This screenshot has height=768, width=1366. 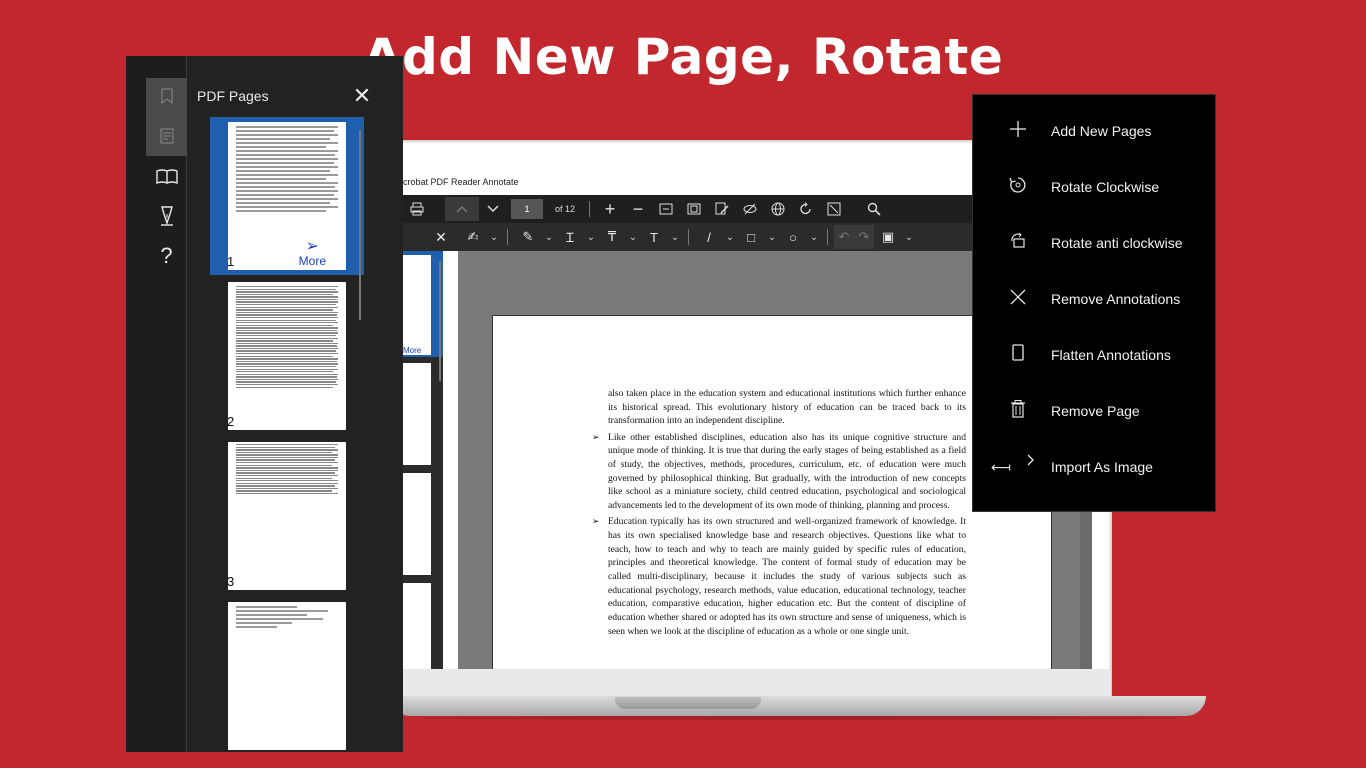 What do you see at coordinates (778, 209) in the screenshot?
I see `globe-icon` at bounding box center [778, 209].